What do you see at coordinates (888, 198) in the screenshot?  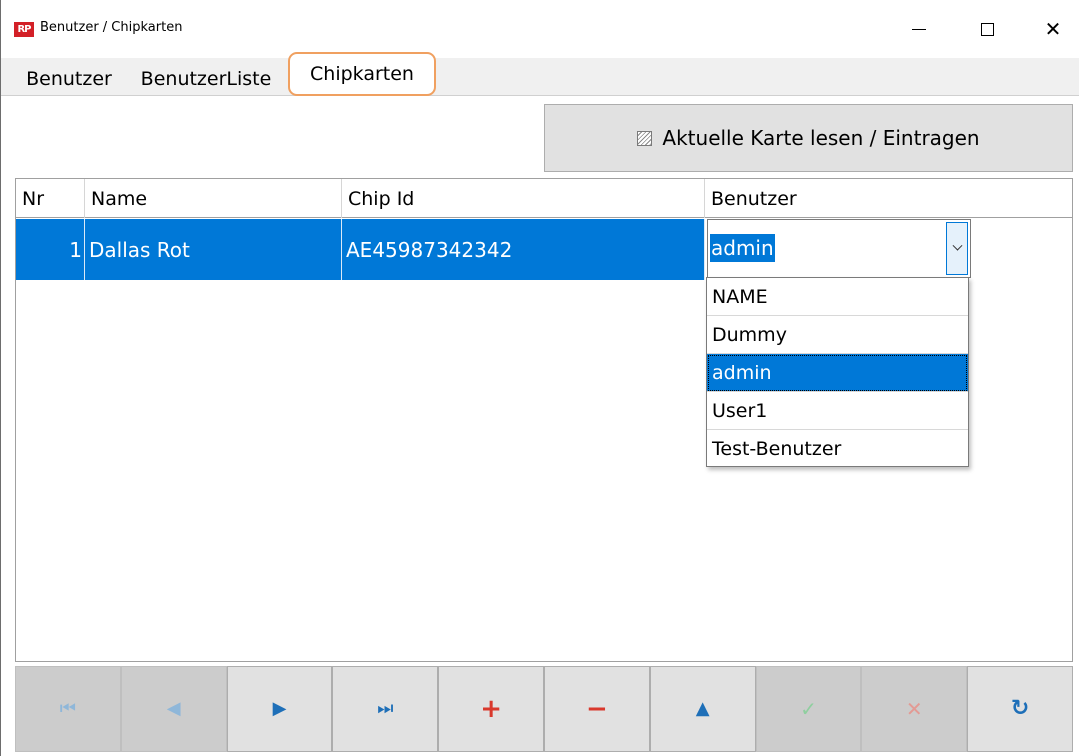 I see `column-header-benutzer: Benutzer` at bounding box center [888, 198].